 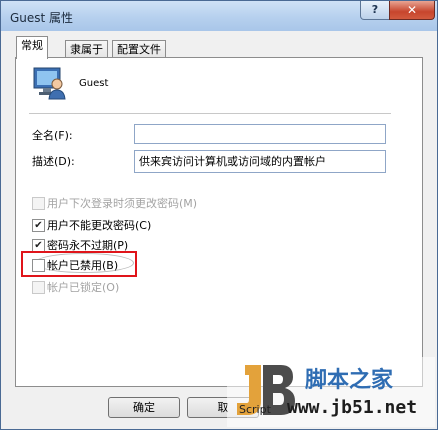 What do you see at coordinates (210, 114) in the screenshot?
I see `separator` at bounding box center [210, 114].